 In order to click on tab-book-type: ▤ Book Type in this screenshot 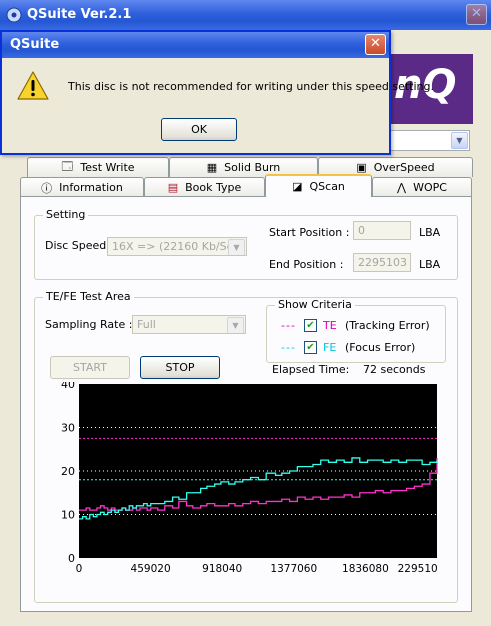, I will do `click(204, 187)`.